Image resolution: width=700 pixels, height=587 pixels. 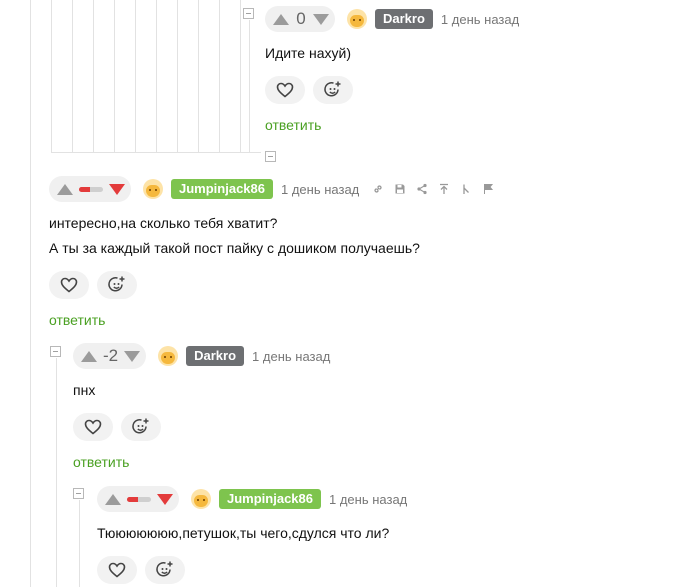 I want to click on share-icon, so click(x=421, y=189).